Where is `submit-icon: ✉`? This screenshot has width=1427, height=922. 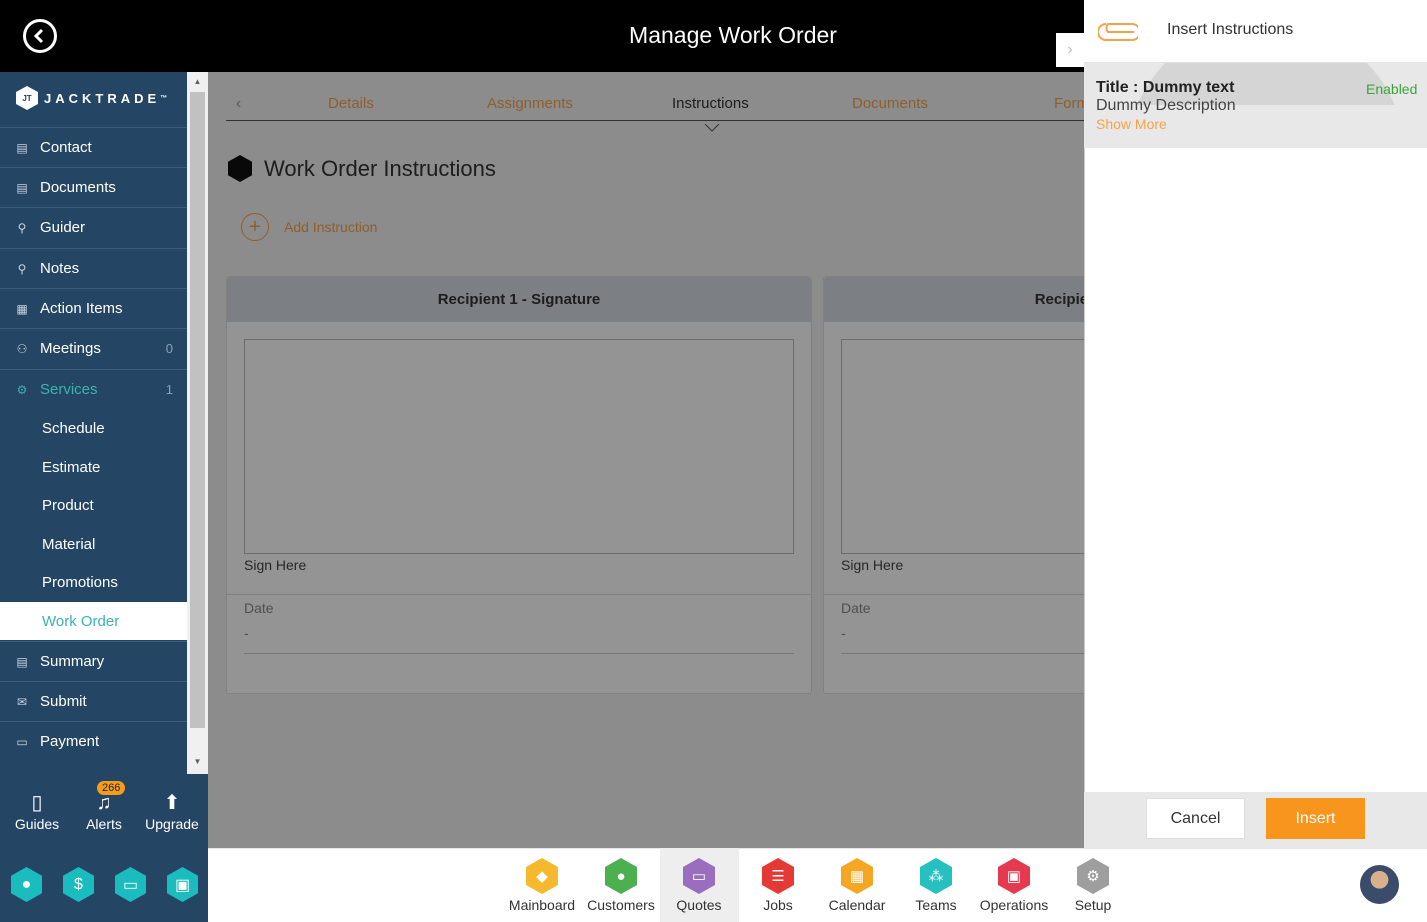
submit-icon: ✉ is located at coordinates (22, 701).